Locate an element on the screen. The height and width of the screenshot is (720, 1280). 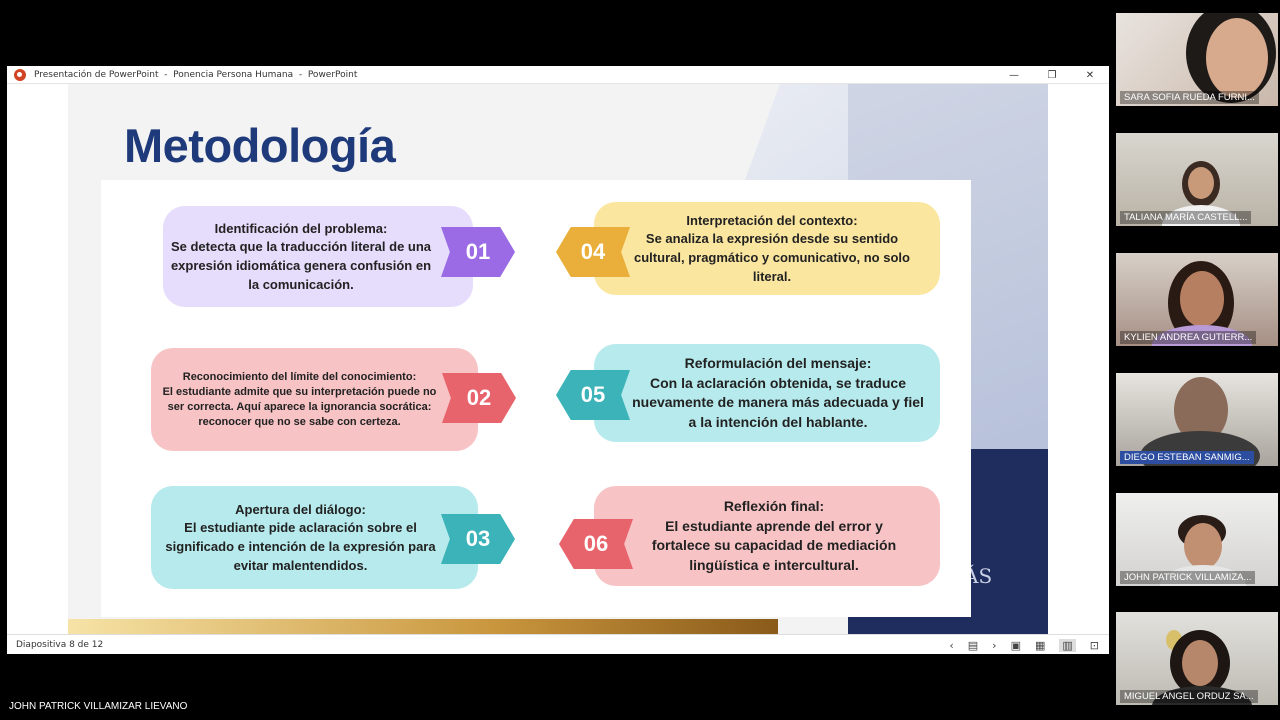
minimize-button: — is located at coordinates (1014, 75).